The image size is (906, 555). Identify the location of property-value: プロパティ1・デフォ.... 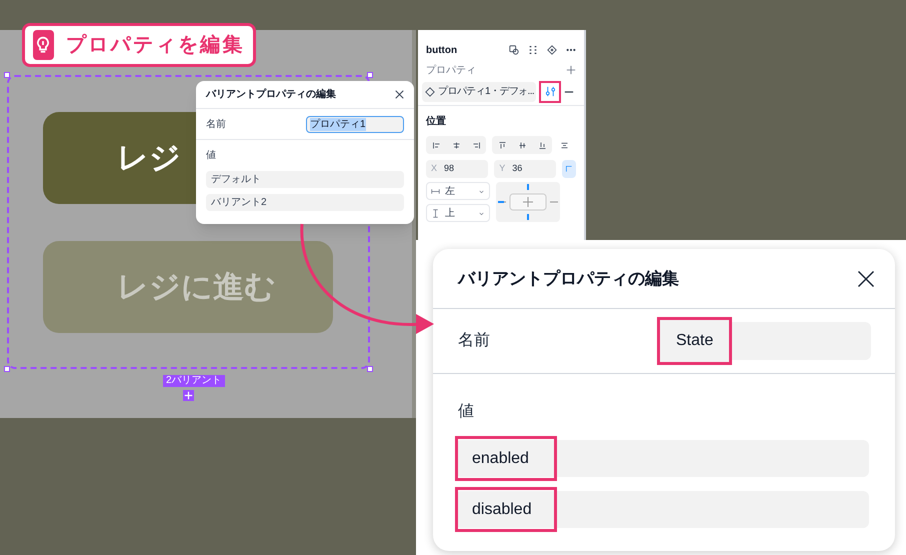
(486, 91).